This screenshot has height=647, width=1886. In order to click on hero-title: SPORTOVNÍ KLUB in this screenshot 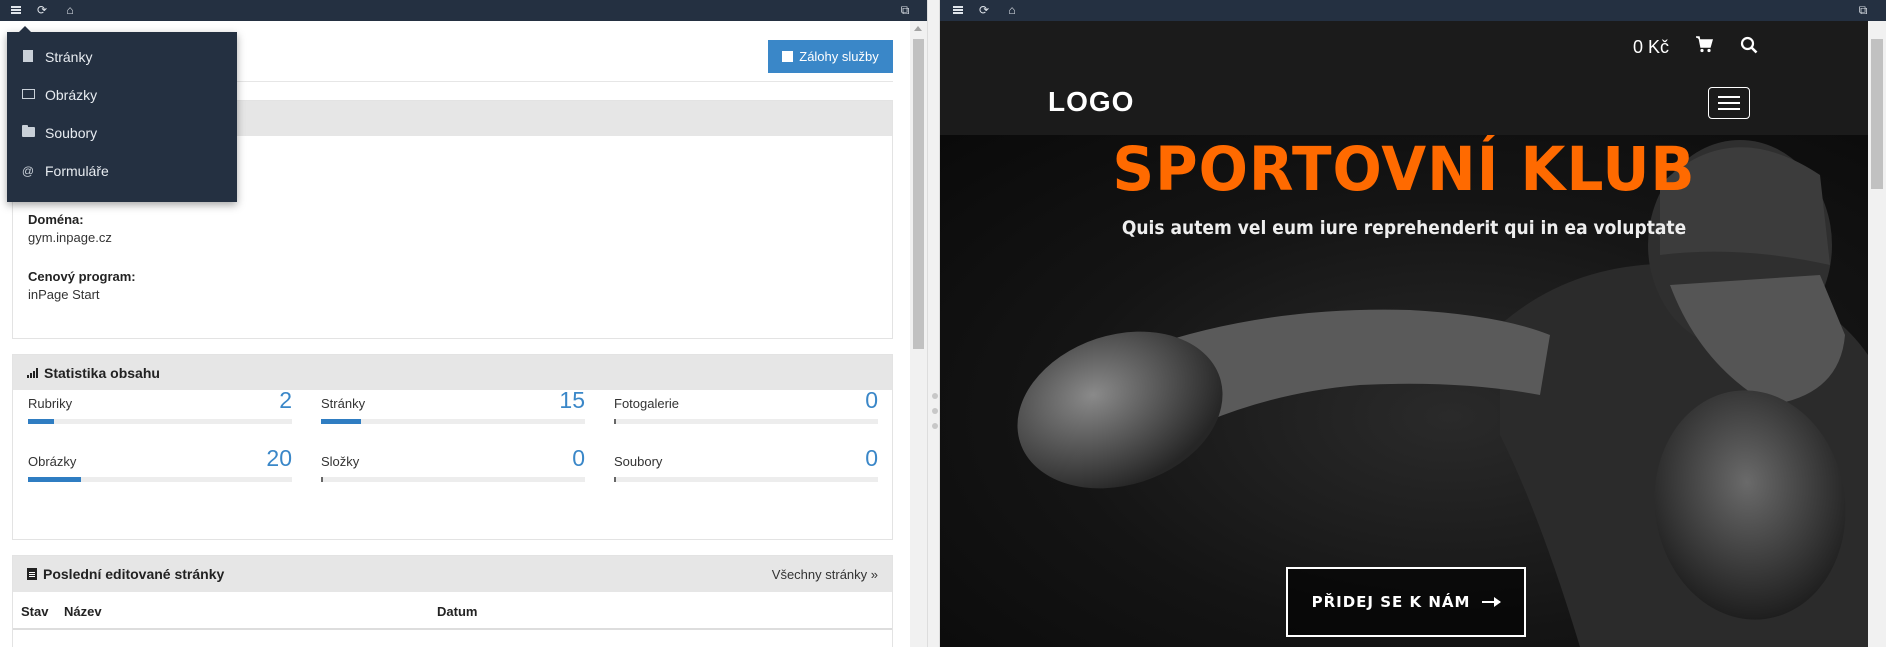, I will do `click(1404, 170)`.